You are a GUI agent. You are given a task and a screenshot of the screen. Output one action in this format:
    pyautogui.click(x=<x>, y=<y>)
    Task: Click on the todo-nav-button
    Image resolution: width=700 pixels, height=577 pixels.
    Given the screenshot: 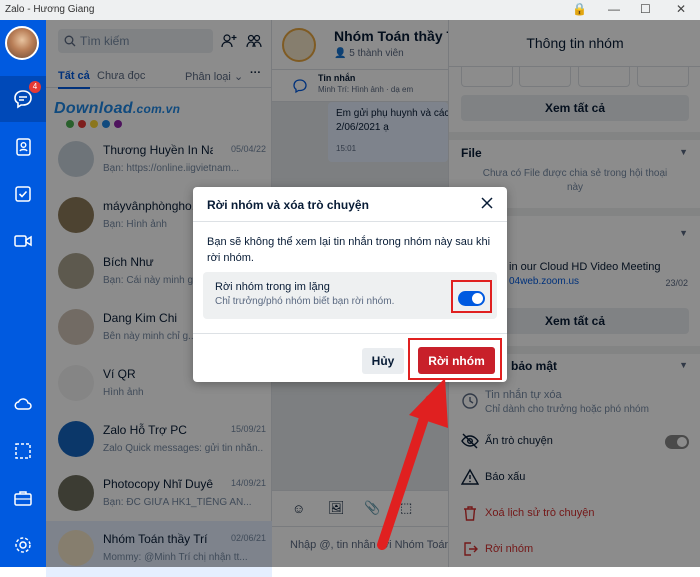 What is the action you would take?
    pyautogui.click(x=23, y=194)
    